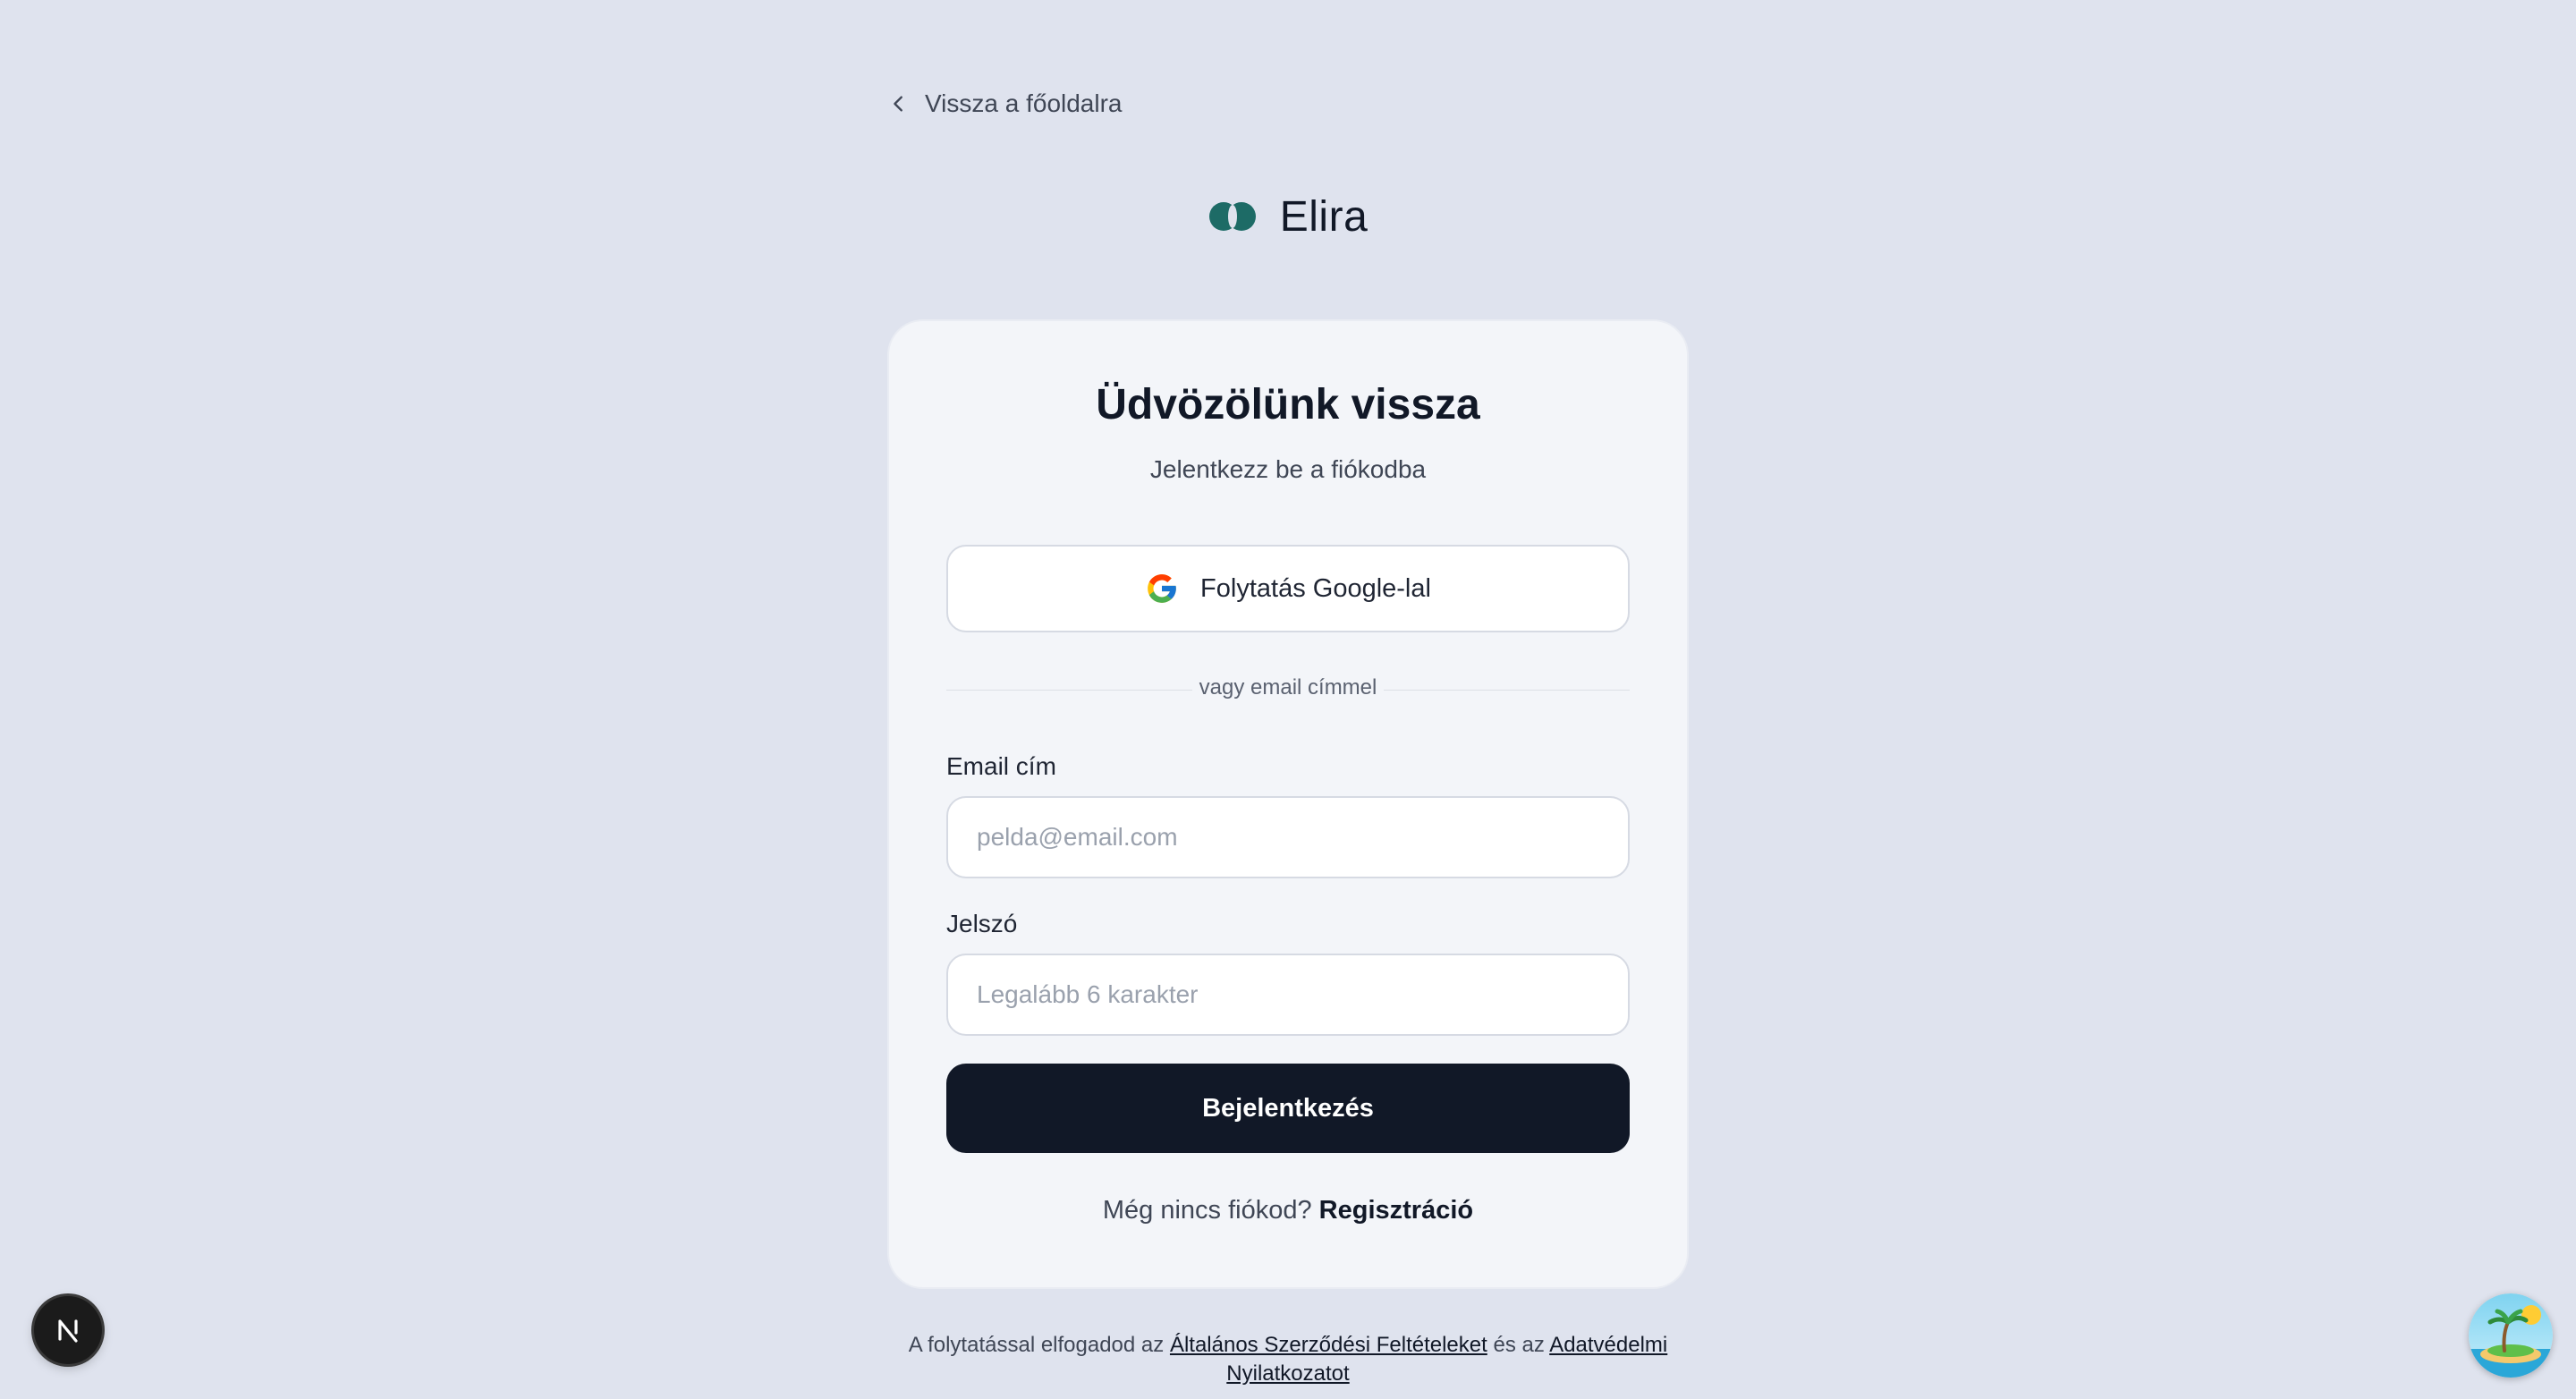  I want to click on google-icon, so click(1162, 588).